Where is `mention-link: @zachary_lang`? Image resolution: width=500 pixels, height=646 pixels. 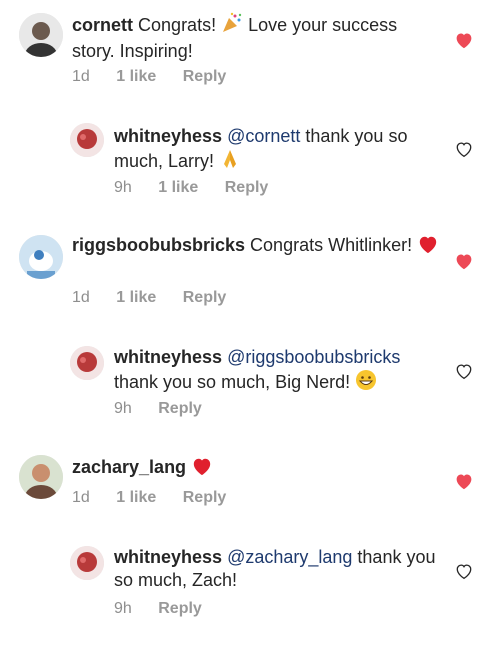 mention-link: @zachary_lang is located at coordinates (289, 557).